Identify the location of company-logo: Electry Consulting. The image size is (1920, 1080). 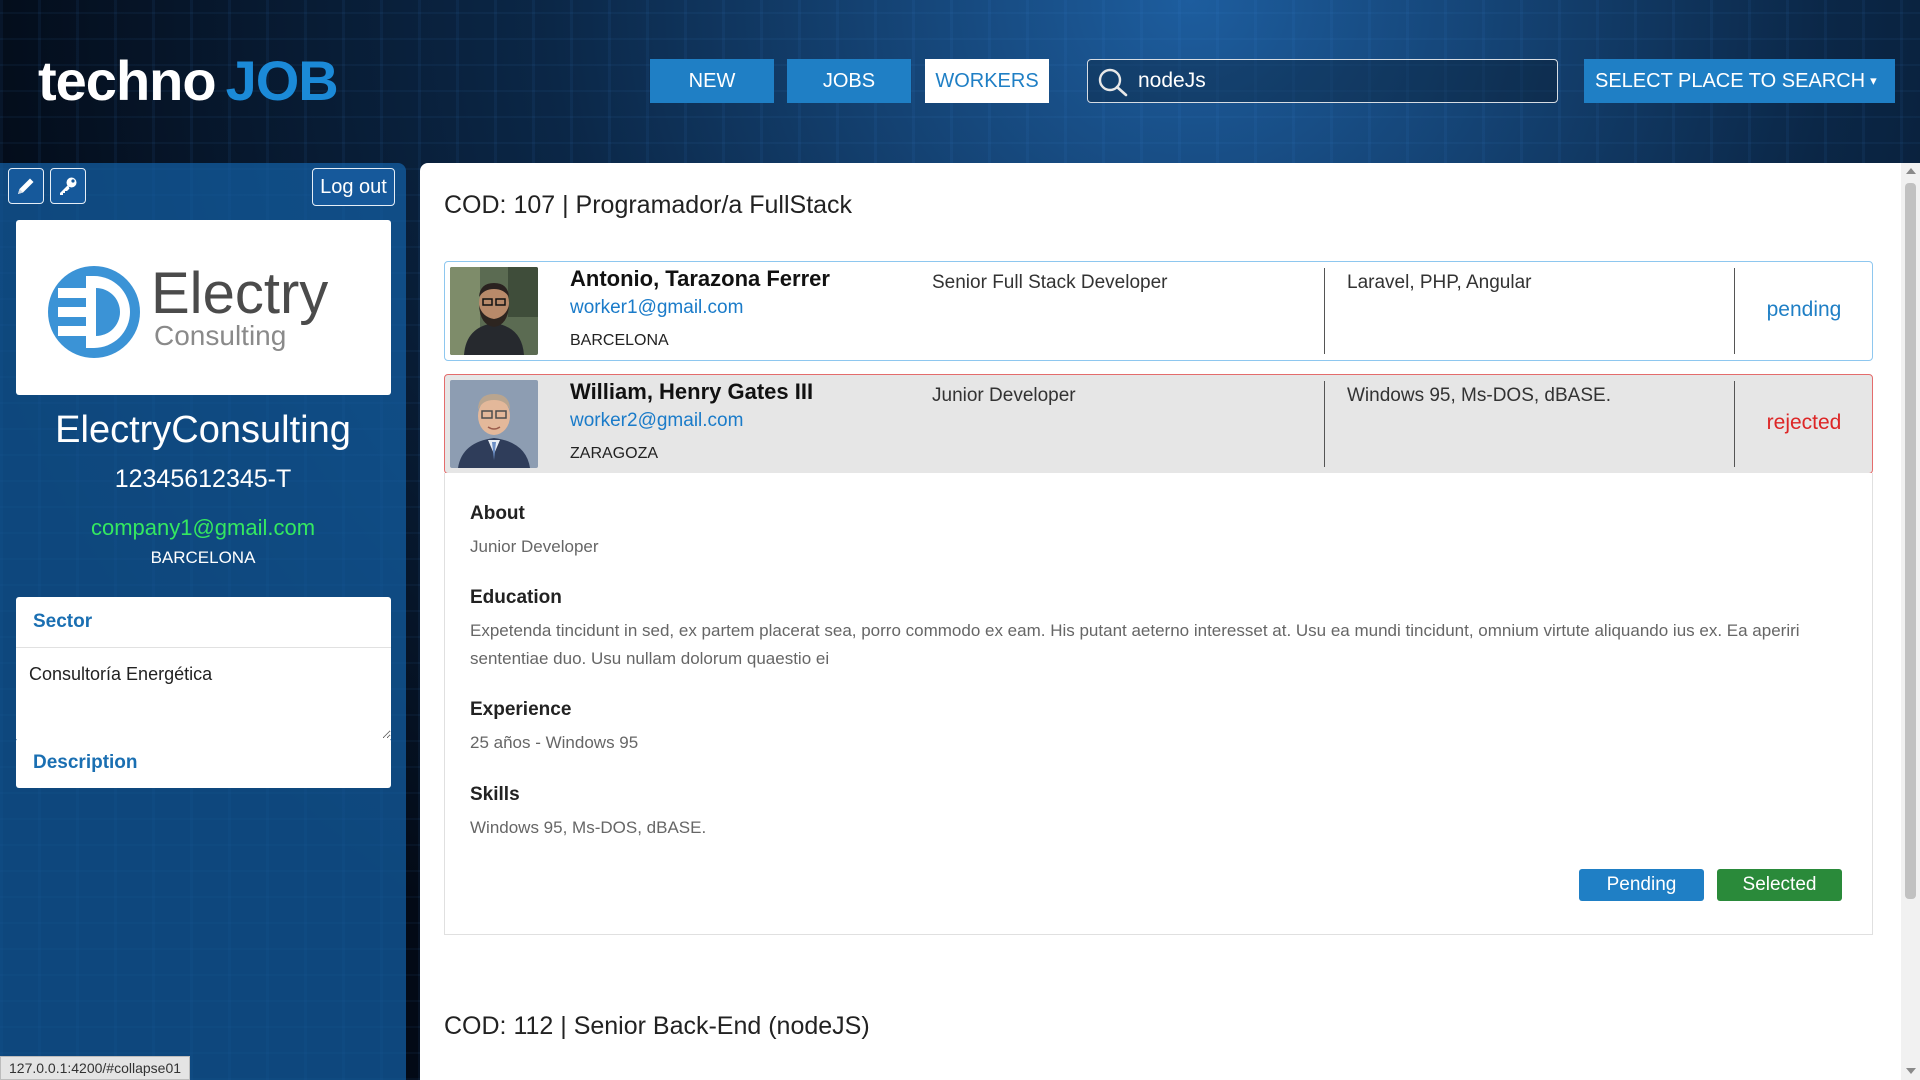
(203, 307).